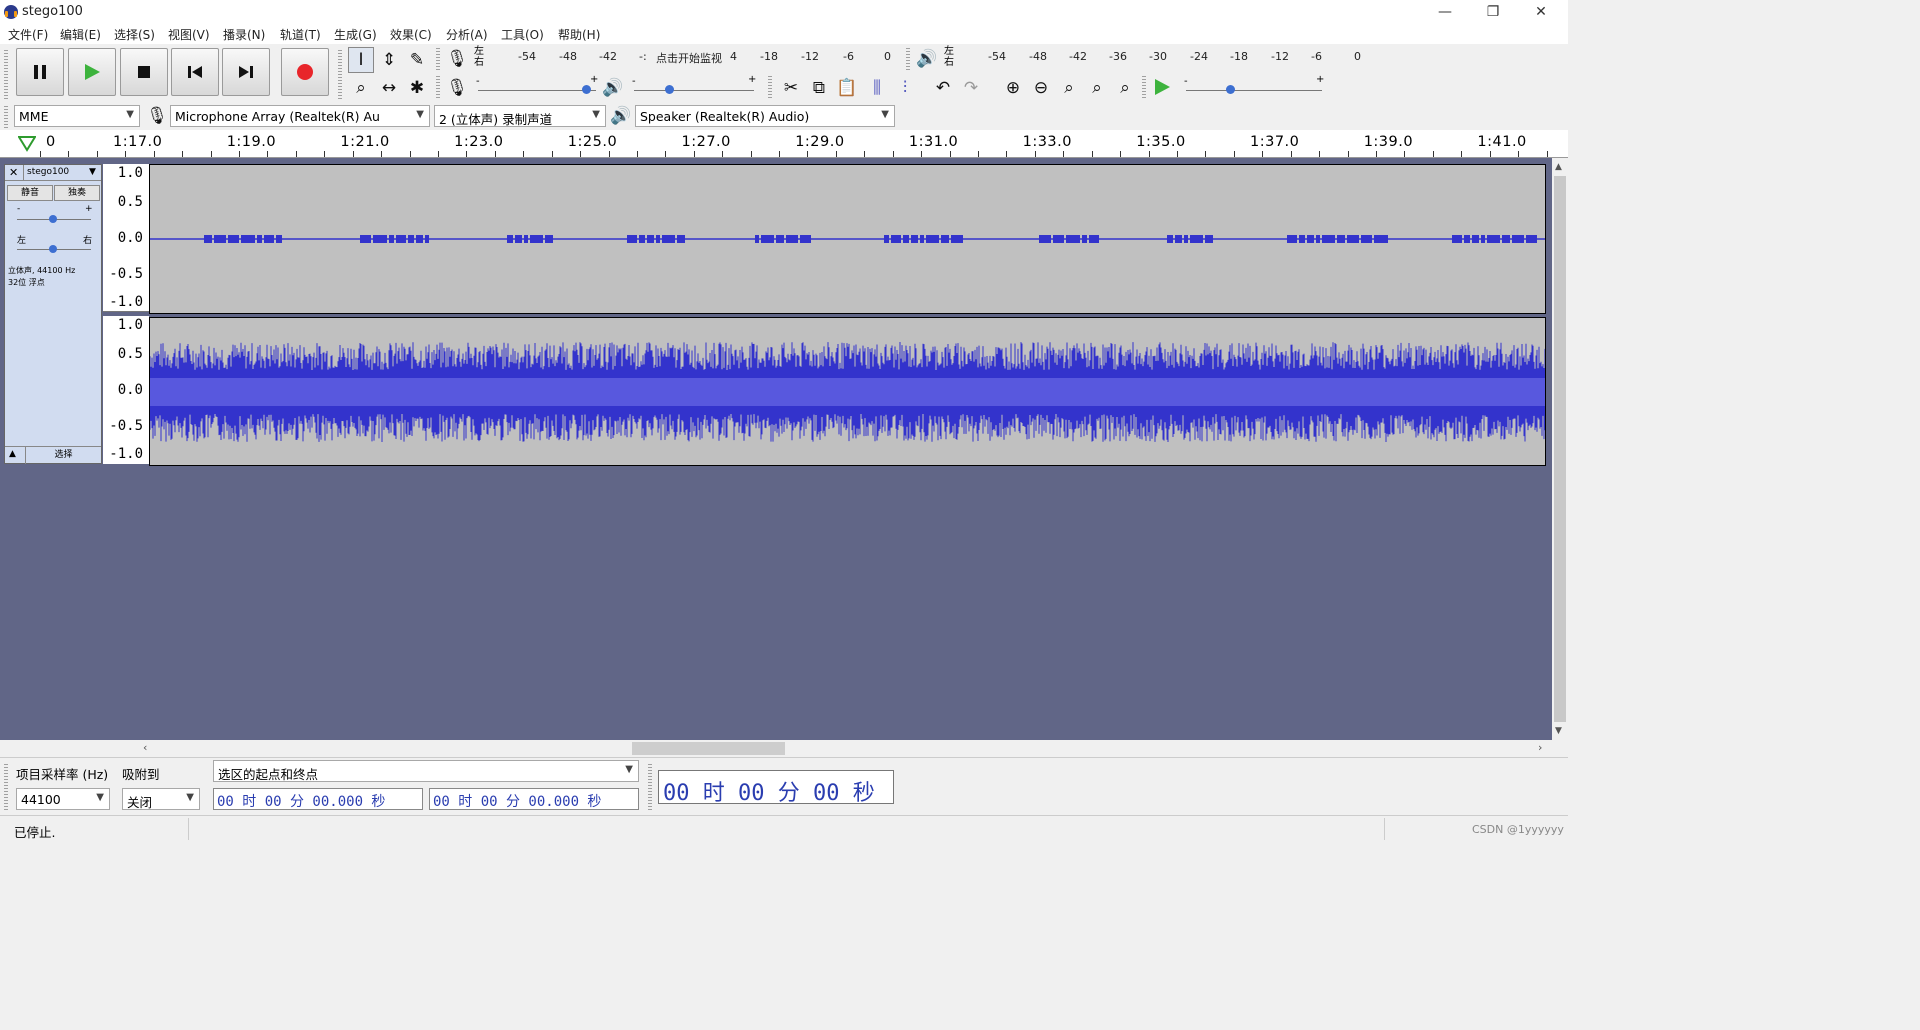 The image size is (1920, 1030). Describe the element at coordinates (56, 172) in the screenshot. I see `track-name-menu: stego100` at that location.